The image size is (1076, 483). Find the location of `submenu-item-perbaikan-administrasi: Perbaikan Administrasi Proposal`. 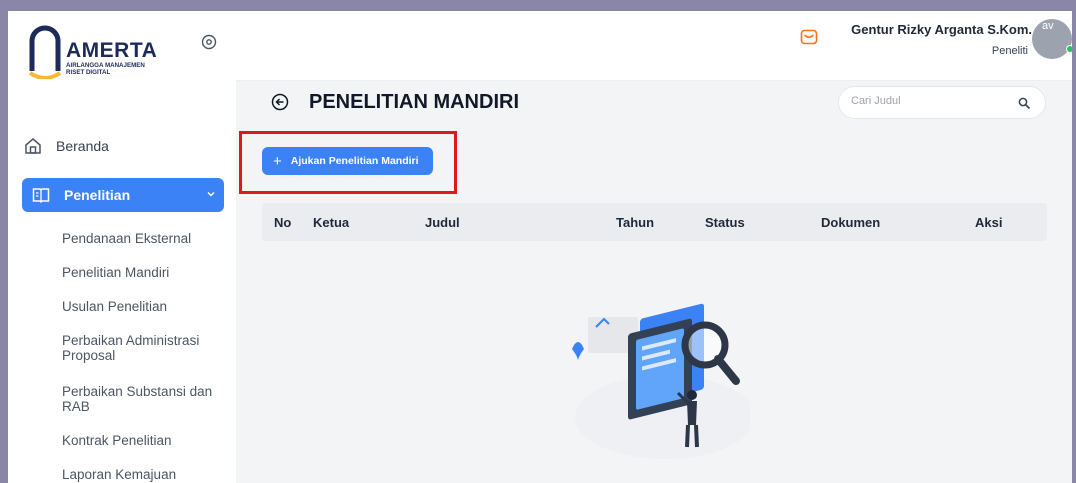

submenu-item-perbaikan-administrasi: Perbaikan Administrasi Proposal is located at coordinates (142, 348).